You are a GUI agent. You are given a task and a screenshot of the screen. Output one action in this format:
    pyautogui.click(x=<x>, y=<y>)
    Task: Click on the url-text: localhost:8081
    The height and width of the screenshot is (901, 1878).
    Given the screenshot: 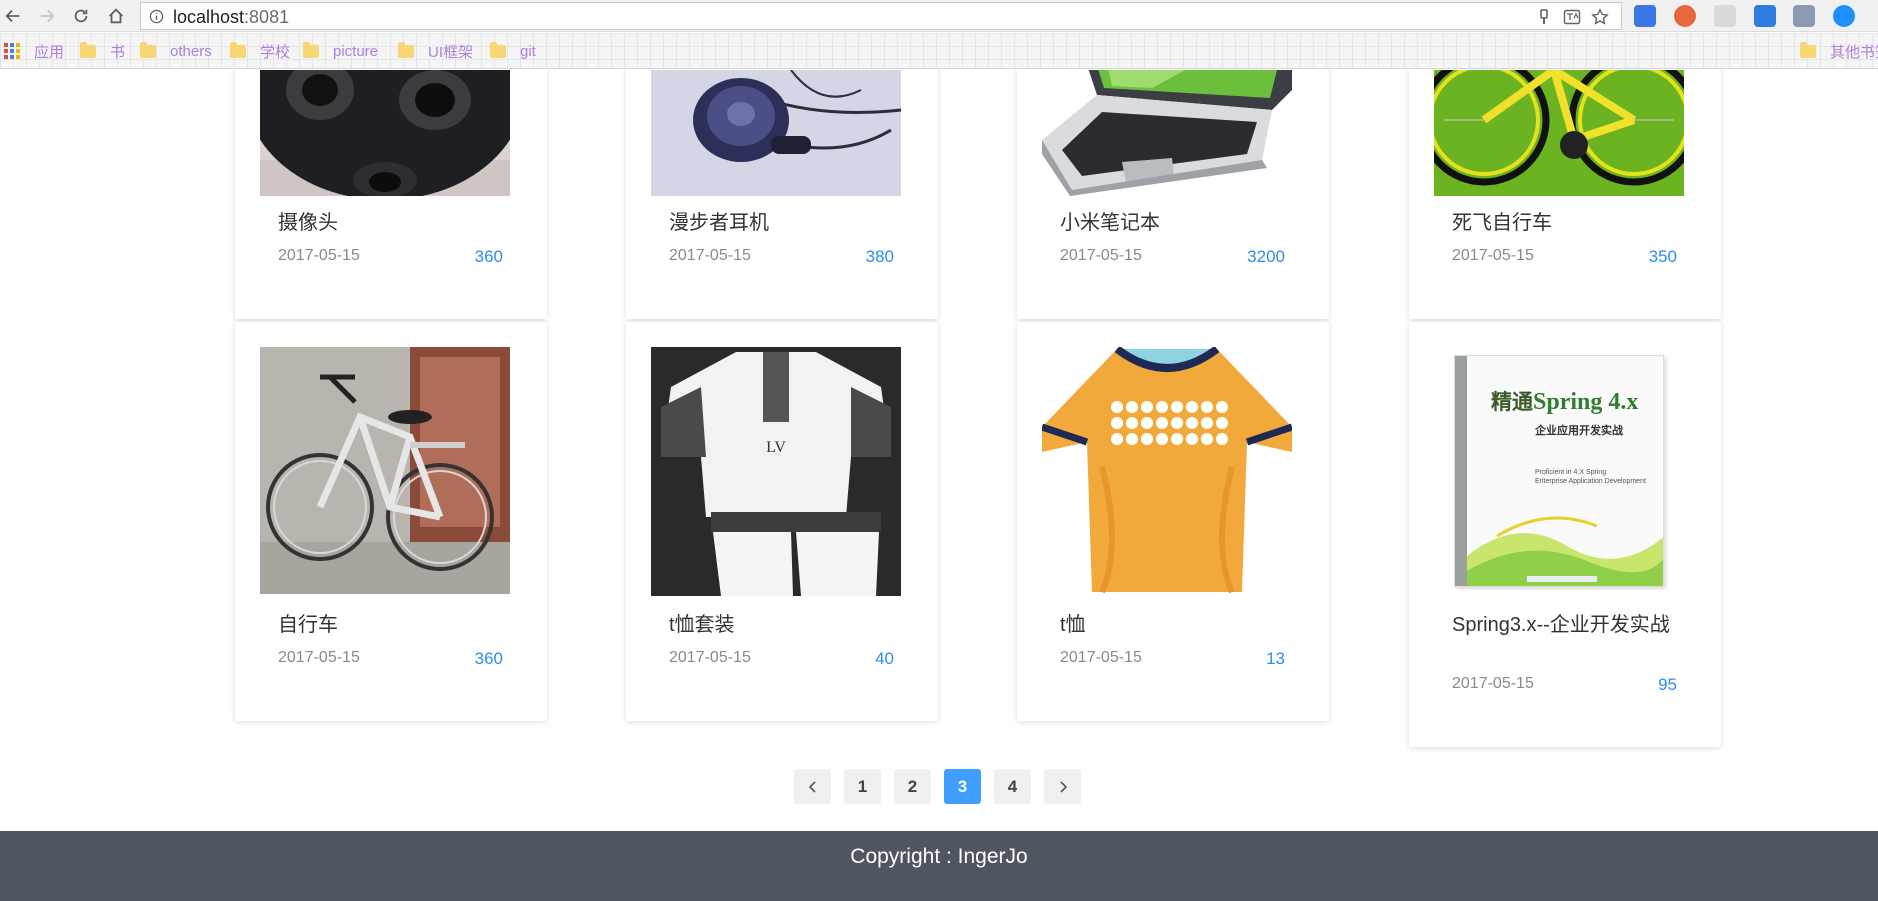 What is the action you would take?
    pyautogui.click(x=231, y=17)
    